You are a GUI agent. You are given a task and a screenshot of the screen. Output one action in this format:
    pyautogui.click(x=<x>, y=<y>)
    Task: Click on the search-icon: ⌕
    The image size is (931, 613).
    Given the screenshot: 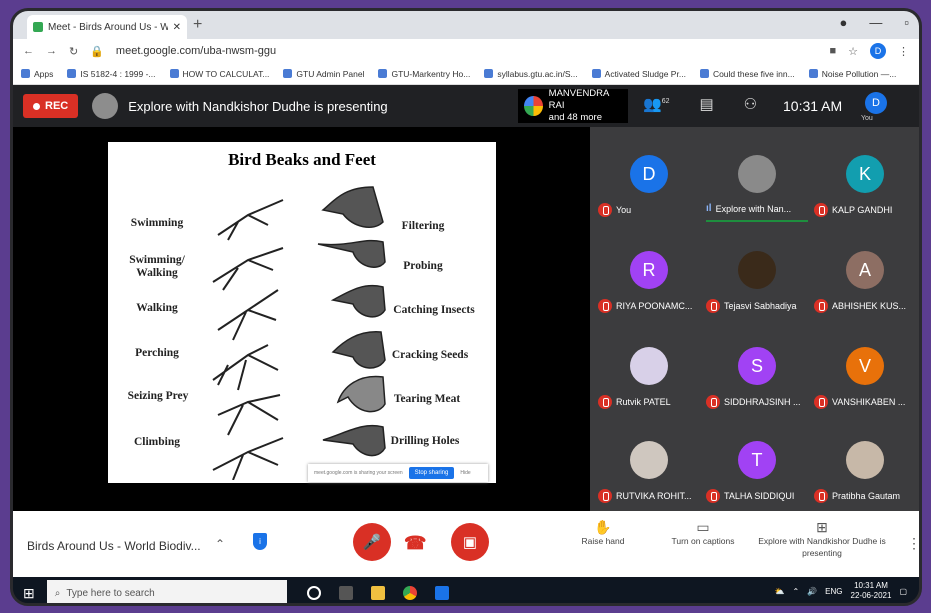 What is the action you would take?
    pyautogui.click(x=57, y=593)
    